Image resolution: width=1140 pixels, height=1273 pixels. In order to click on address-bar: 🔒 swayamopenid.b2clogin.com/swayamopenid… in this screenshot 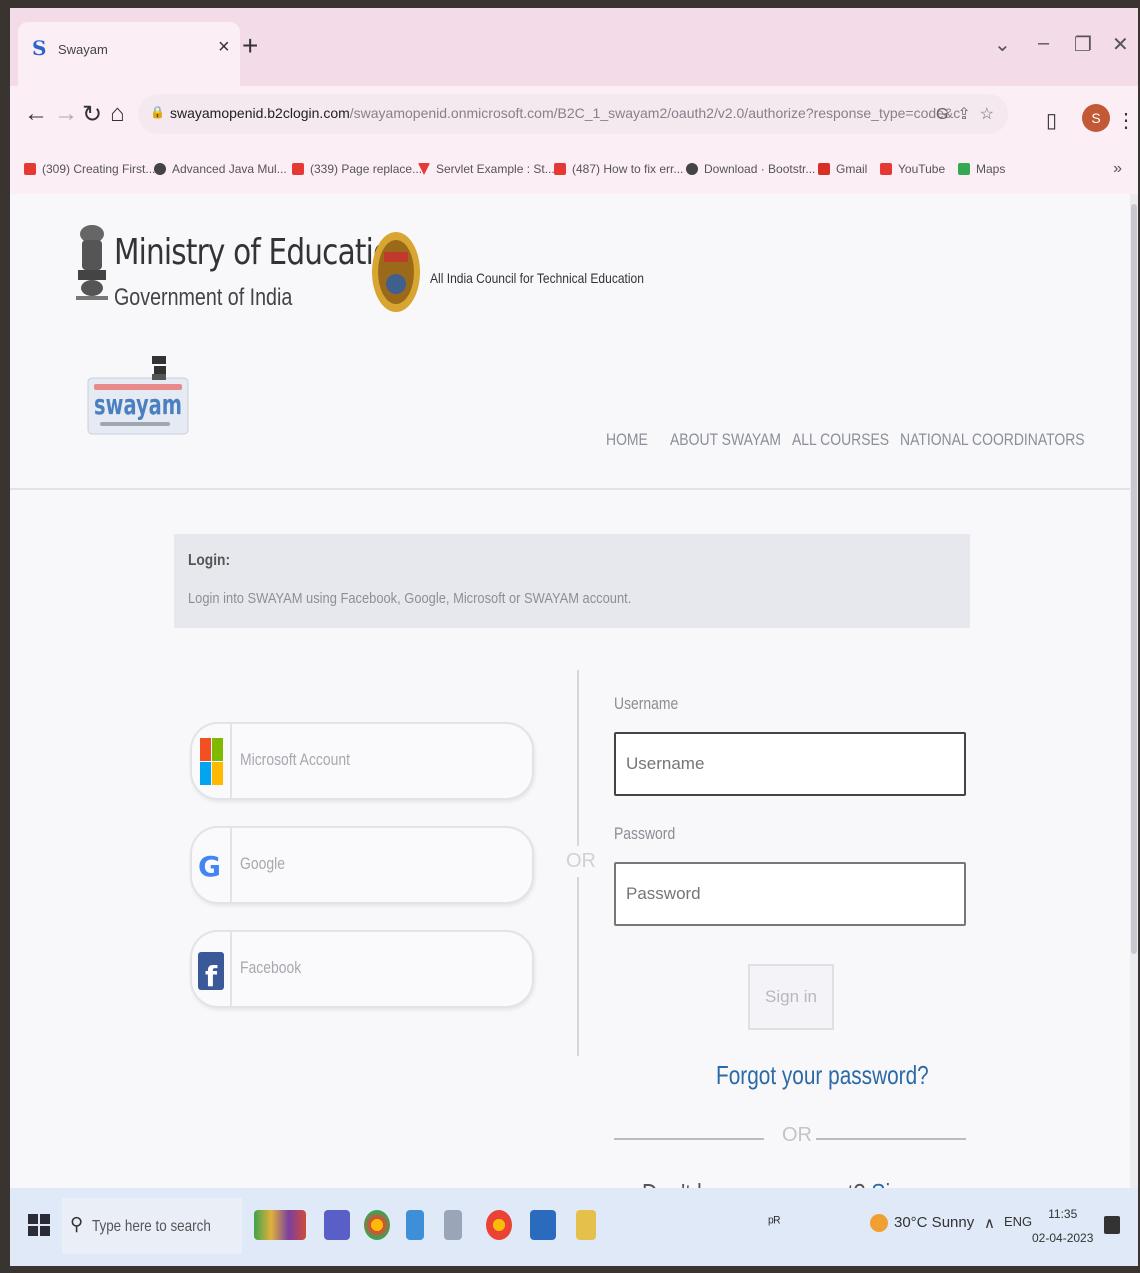, I will do `click(573, 114)`.